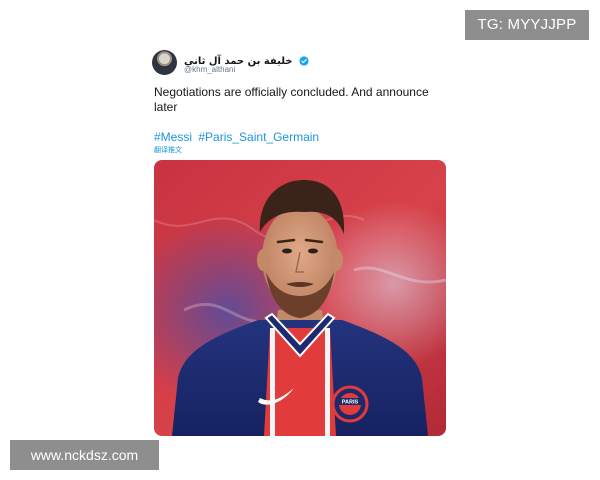 This screenshot has height=480, width=600. I want to click on jersey-crest-text: PARIS, so click(350, 403).